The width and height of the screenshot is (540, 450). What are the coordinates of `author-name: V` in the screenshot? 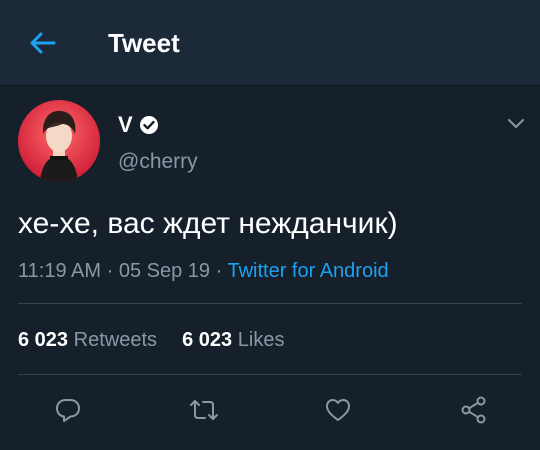 It's located at (125, 124).